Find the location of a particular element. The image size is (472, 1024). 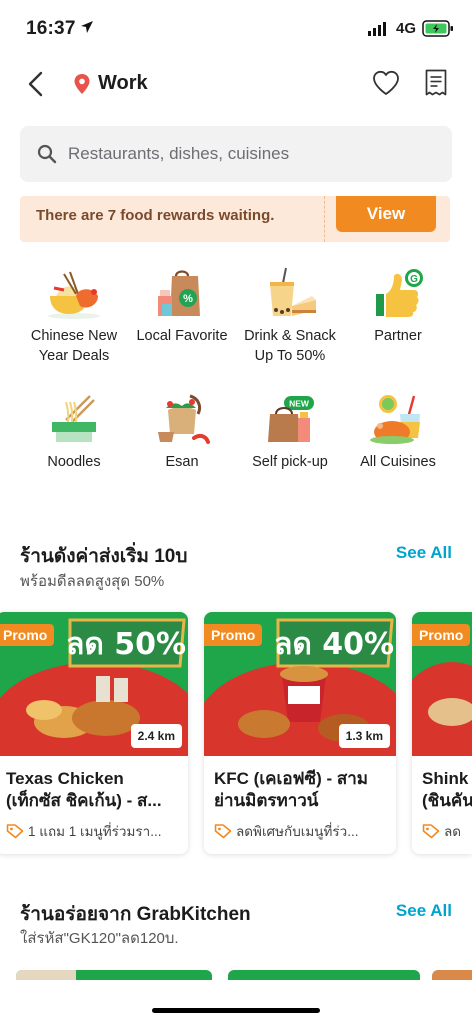

category-partner: G Partner is located at coordinates (398, 306).